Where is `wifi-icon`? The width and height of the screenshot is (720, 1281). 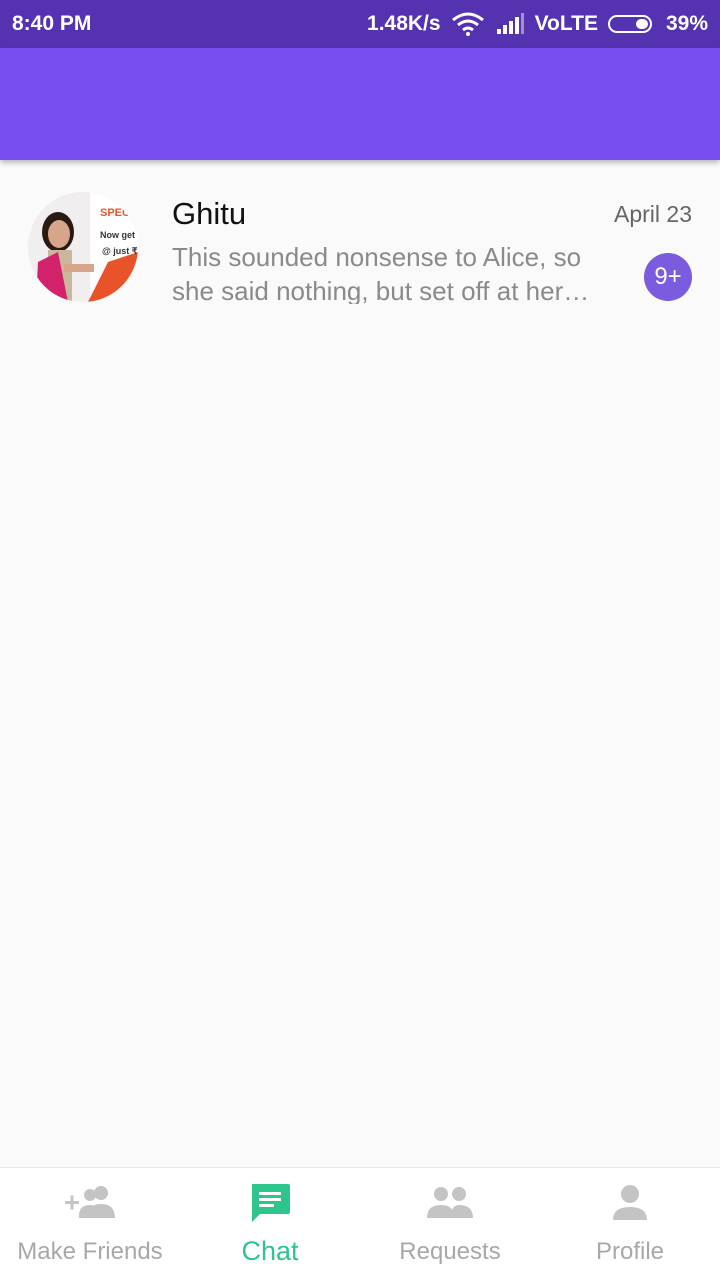 wifi-icon is located at coordinates (468, 24).